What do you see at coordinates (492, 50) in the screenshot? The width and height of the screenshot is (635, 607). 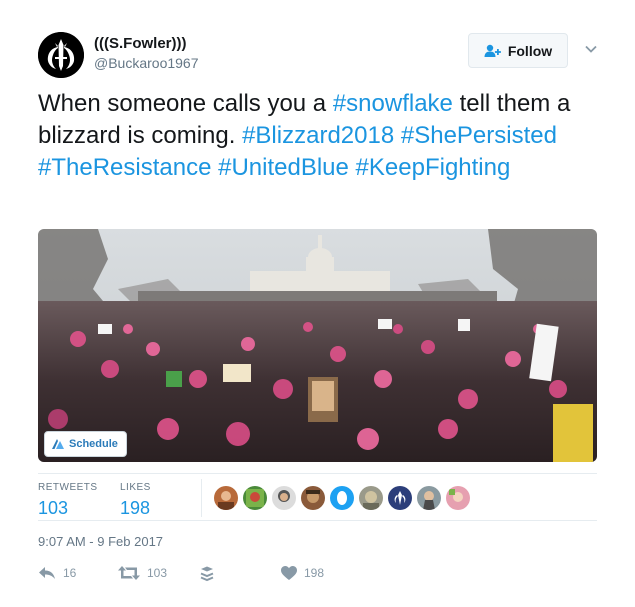 I see `add-user-icon` at bounding box center [492, 50].